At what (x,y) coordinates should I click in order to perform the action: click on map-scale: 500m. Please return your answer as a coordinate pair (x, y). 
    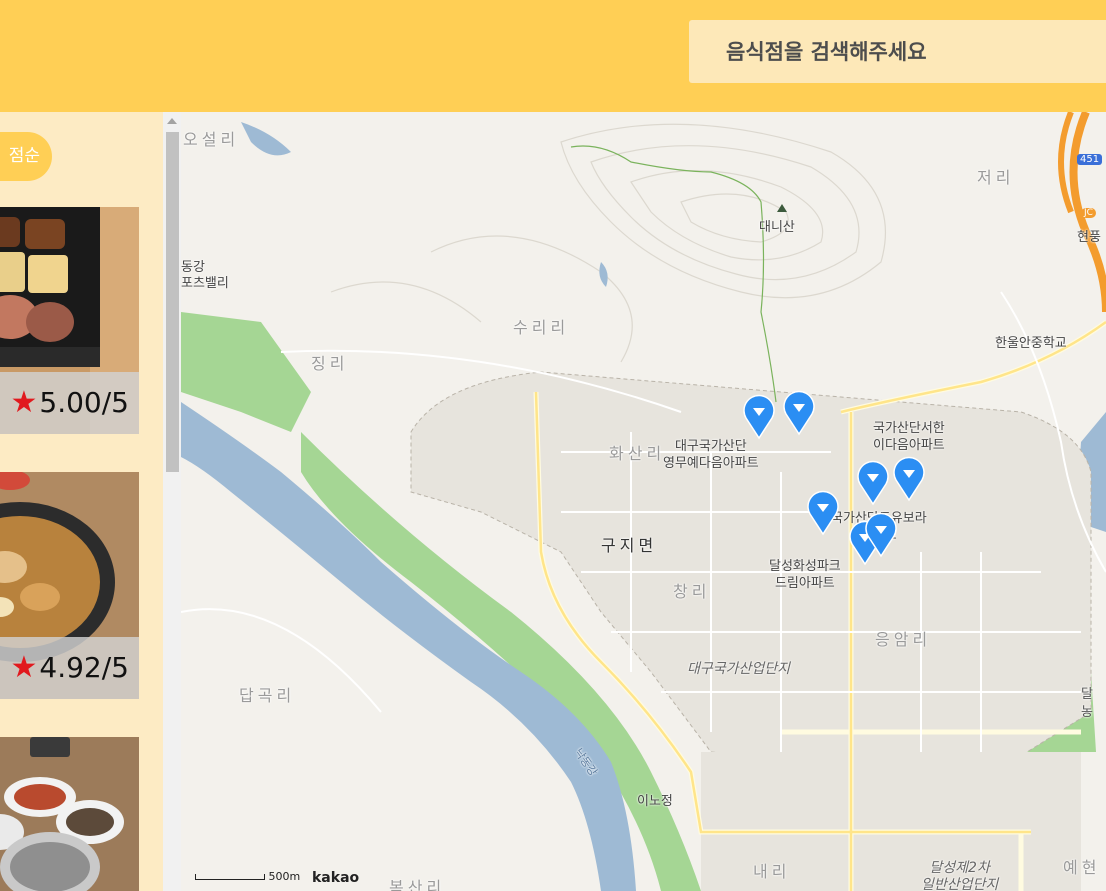
    Looking at the image, I should click on (247, 876).